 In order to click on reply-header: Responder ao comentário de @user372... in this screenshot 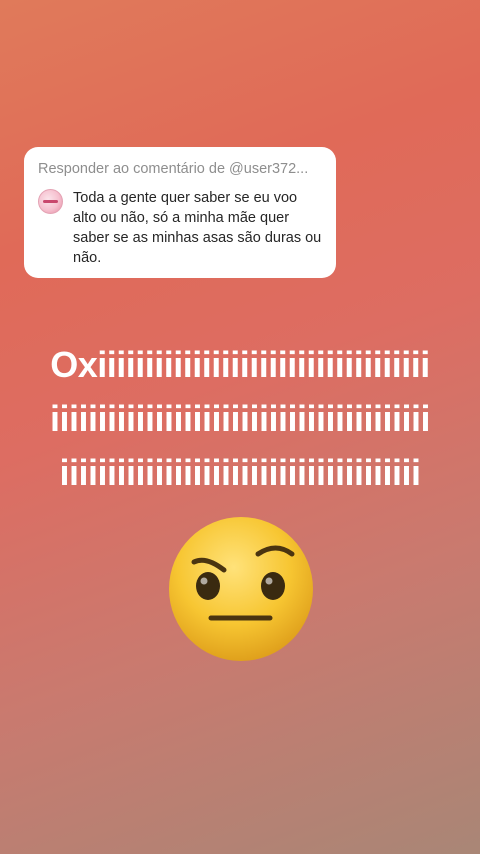, I will do `click(173, 169)`.